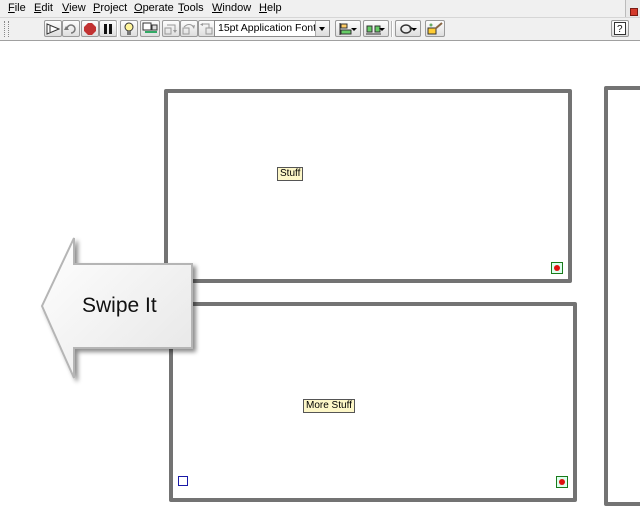  What do you see at coordinates (183, 481) in the screenshot?
I see `iteration-terminal-icon` at bounding box center [183, 481].